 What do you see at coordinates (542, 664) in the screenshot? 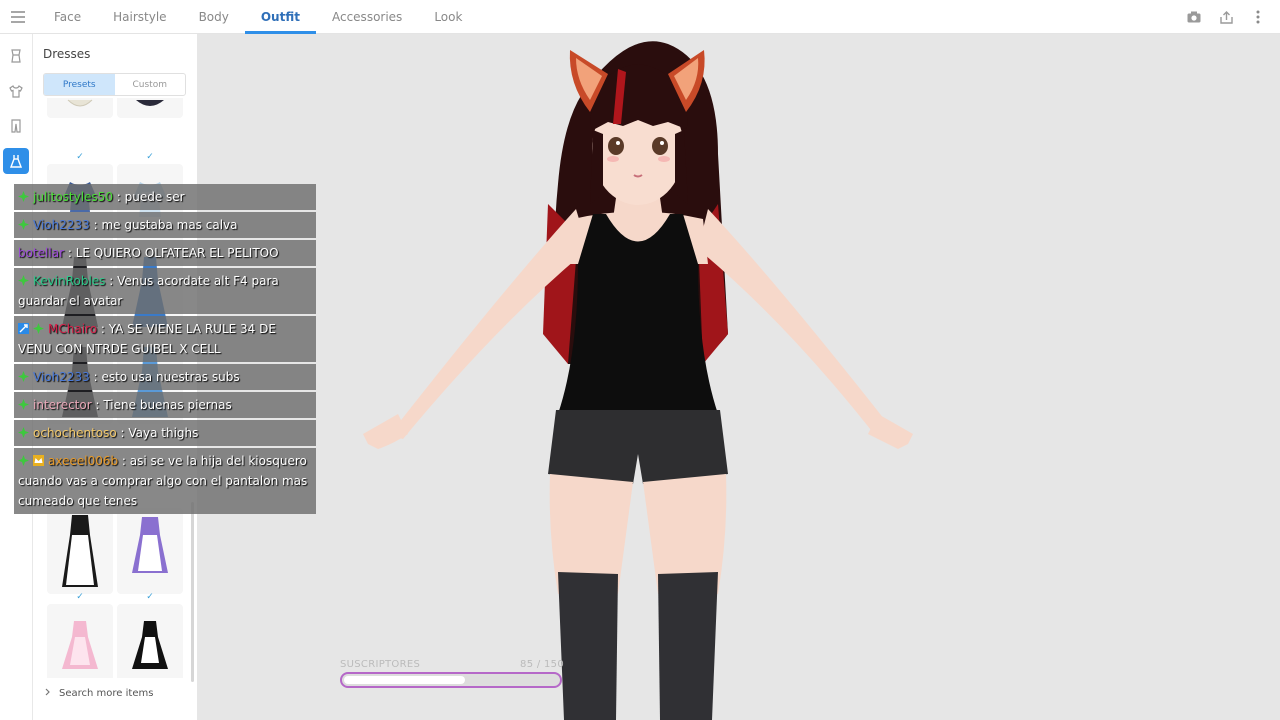
I see `subscriber-goal-count: 85 / 150` at bounding box center [542, 664].